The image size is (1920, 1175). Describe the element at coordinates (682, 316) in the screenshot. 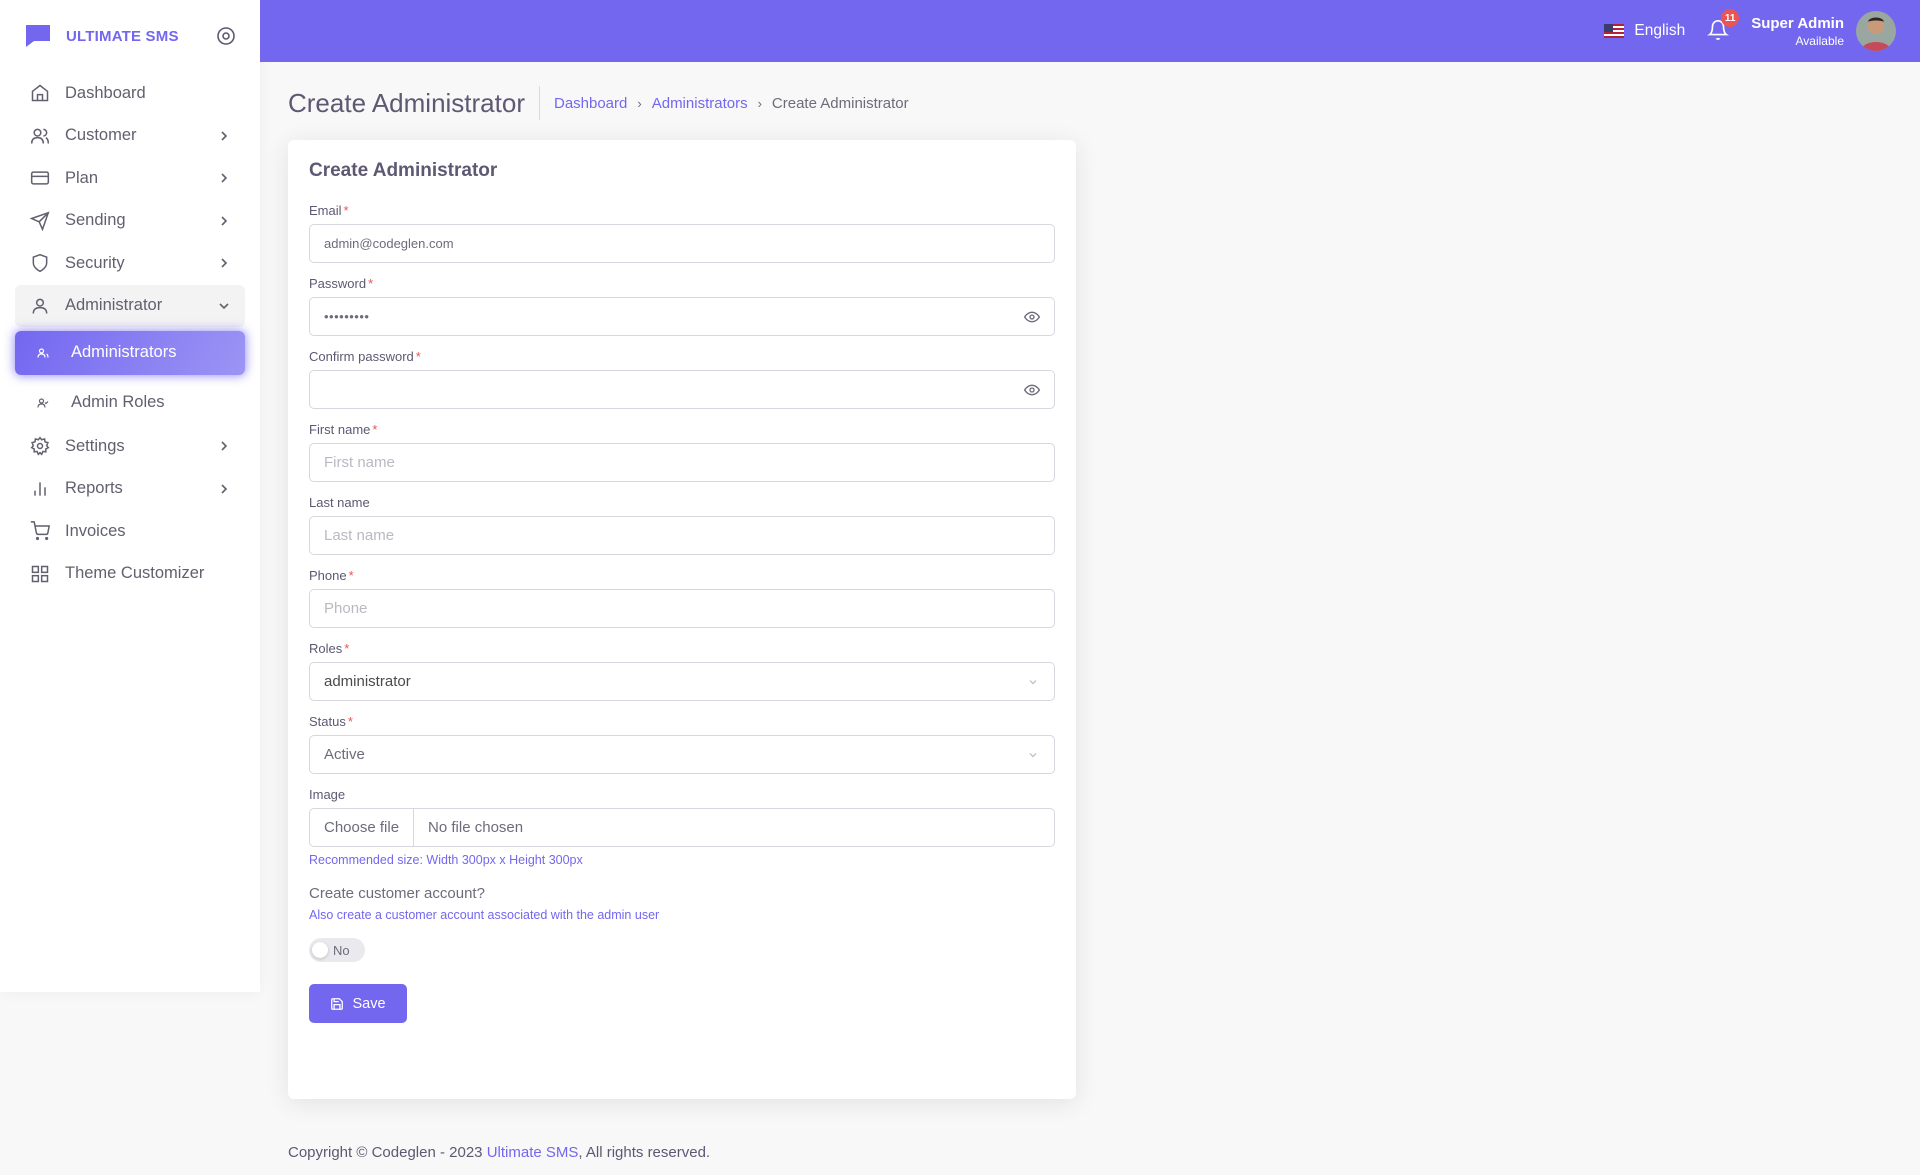

I see `password-field: •••••••••` at that location.